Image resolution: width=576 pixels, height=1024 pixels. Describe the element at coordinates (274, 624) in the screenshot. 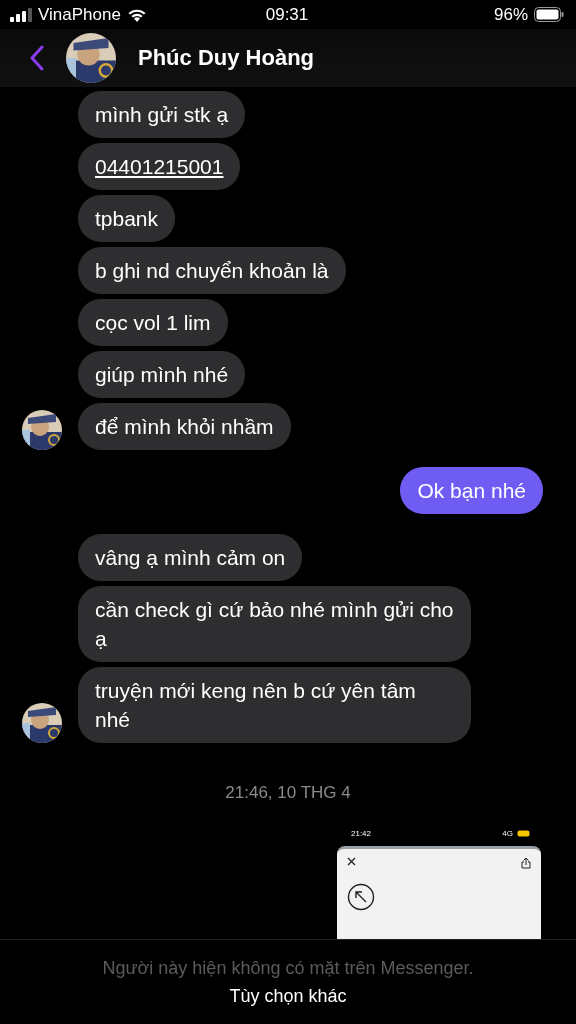

I see `message-bubble: cần check gì cứ bảo nhé mình gửi cho ạ` at that location.